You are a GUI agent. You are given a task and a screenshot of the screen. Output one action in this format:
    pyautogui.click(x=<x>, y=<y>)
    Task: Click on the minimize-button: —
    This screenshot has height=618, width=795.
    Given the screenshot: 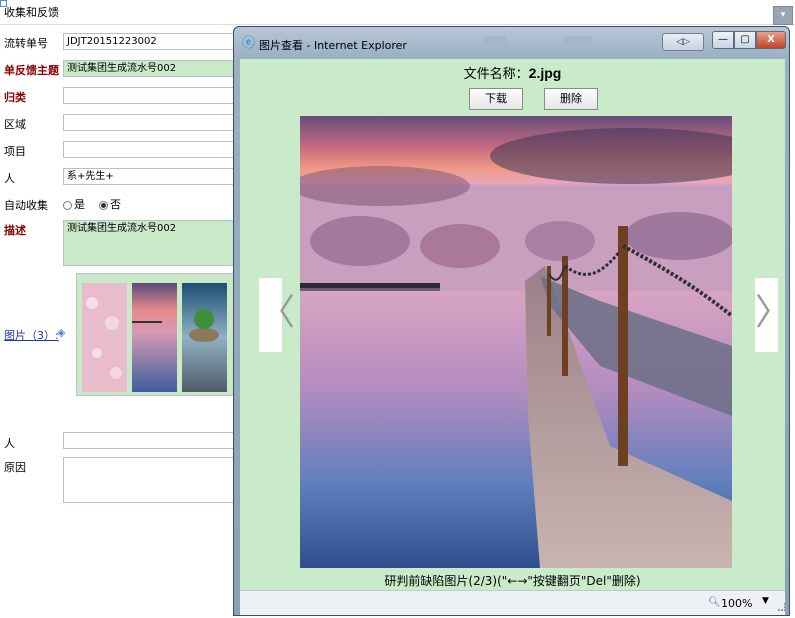 What is the action you would take?
    pyautogui.click(x=723, y=40)
    